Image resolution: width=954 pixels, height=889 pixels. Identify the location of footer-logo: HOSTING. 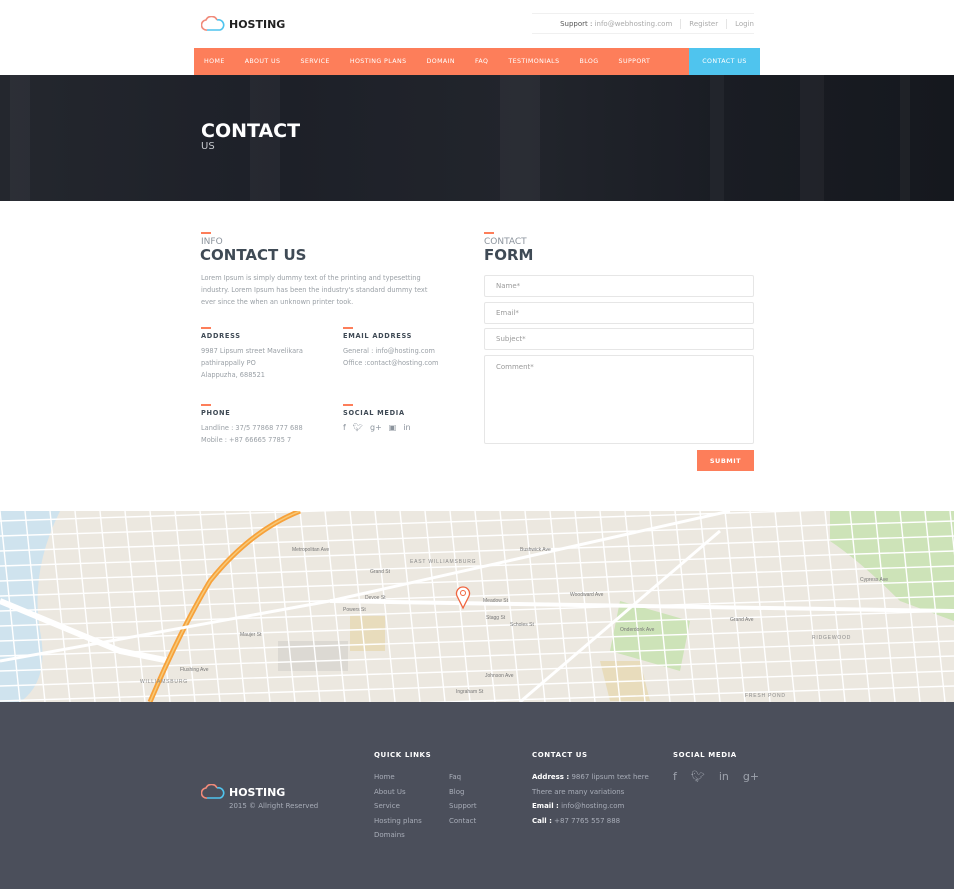
(243, 792).